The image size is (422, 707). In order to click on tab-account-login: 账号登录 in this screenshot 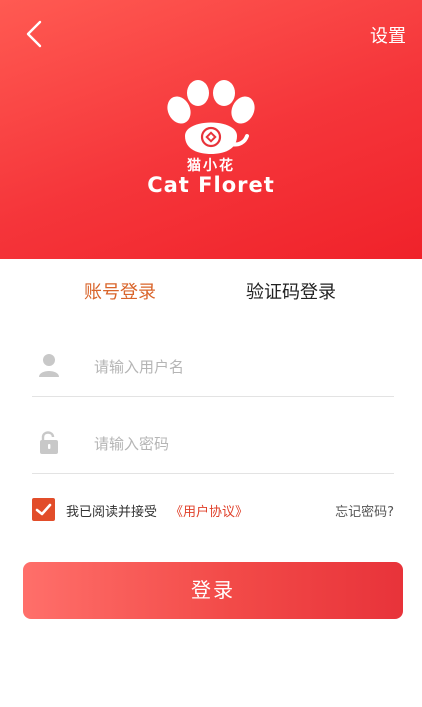, I will do `click(120, 291)`.